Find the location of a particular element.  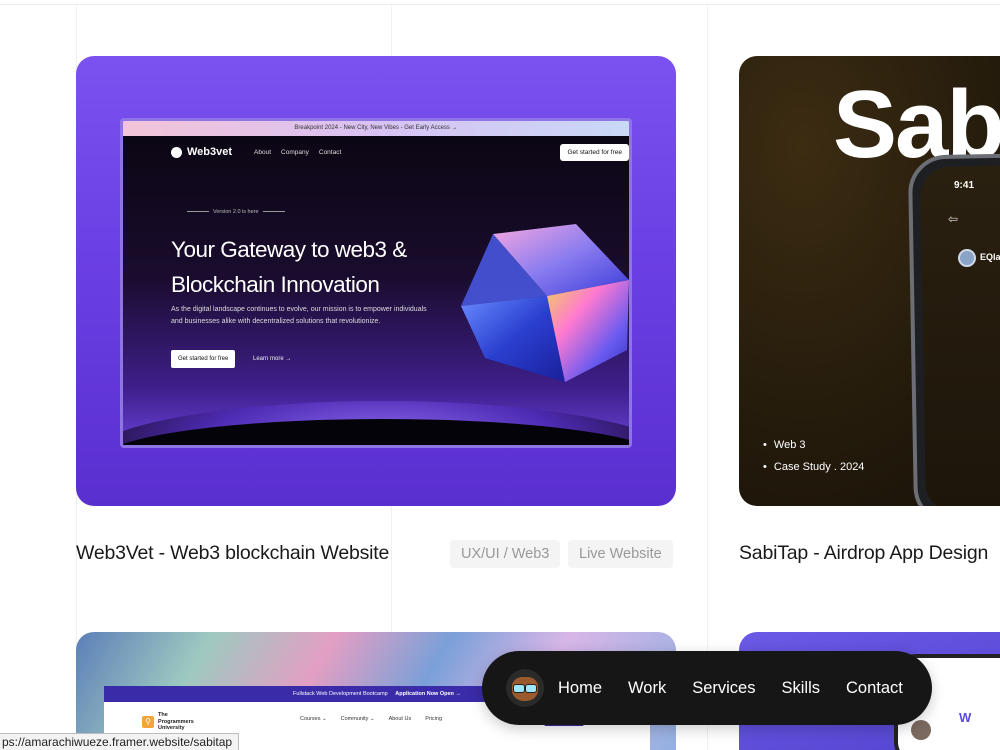

mockup-nav-link: About Us is located at coordinates (400, 719).